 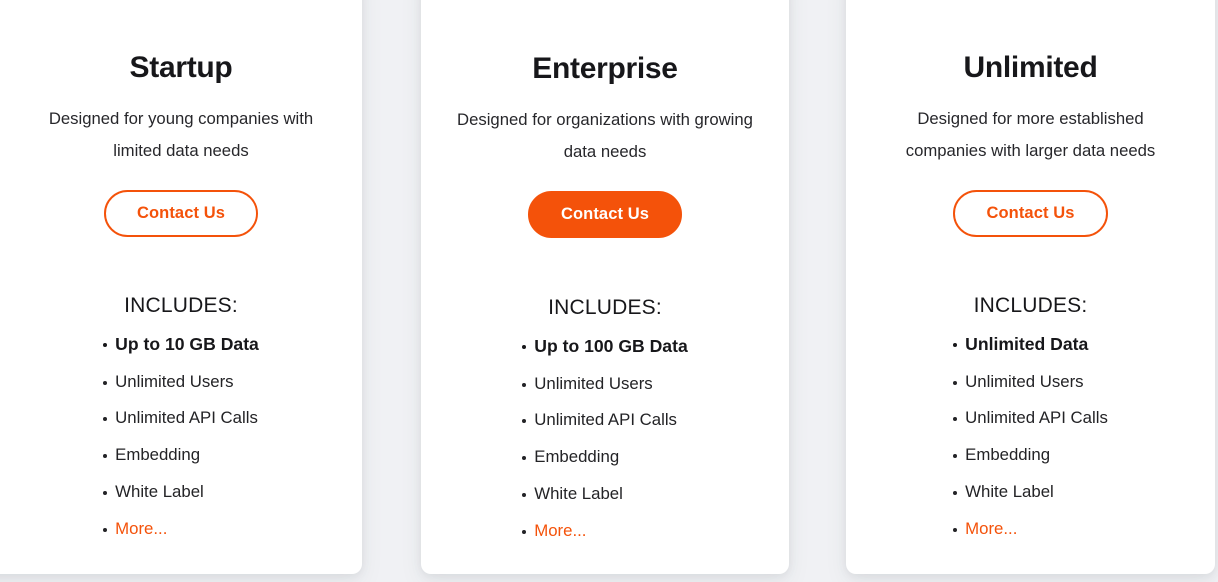 I want to click on list-item: Up to 10 GB Data, so click(x=181, y=344).